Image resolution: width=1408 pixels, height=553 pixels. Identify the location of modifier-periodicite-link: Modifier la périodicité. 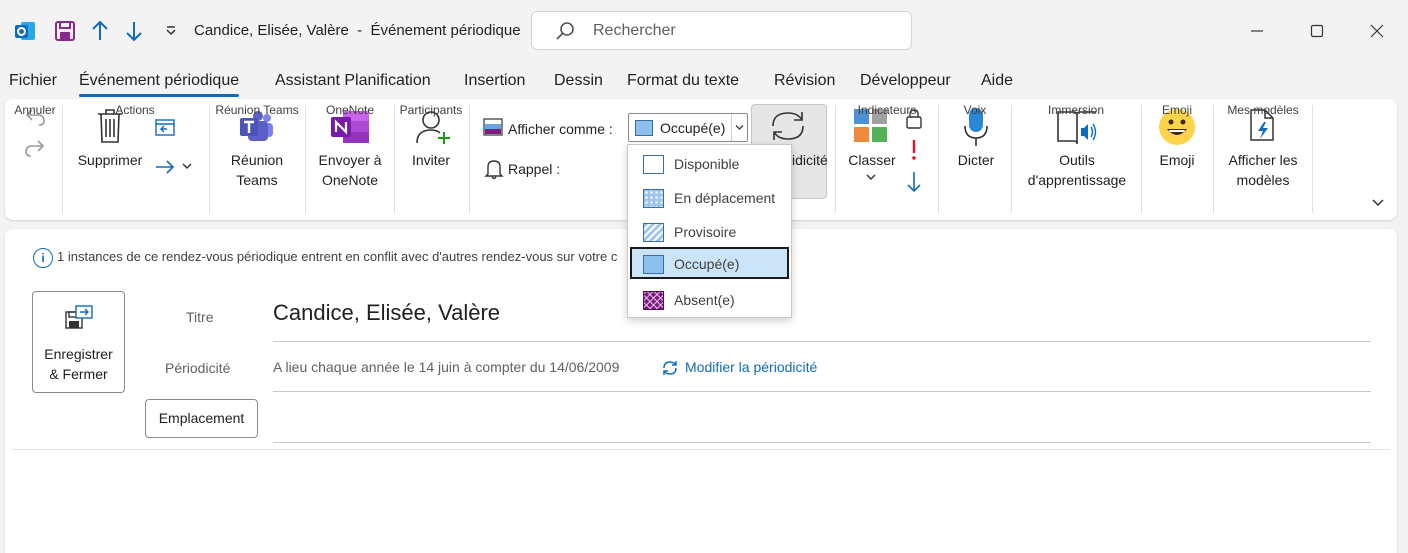
(751, 367).